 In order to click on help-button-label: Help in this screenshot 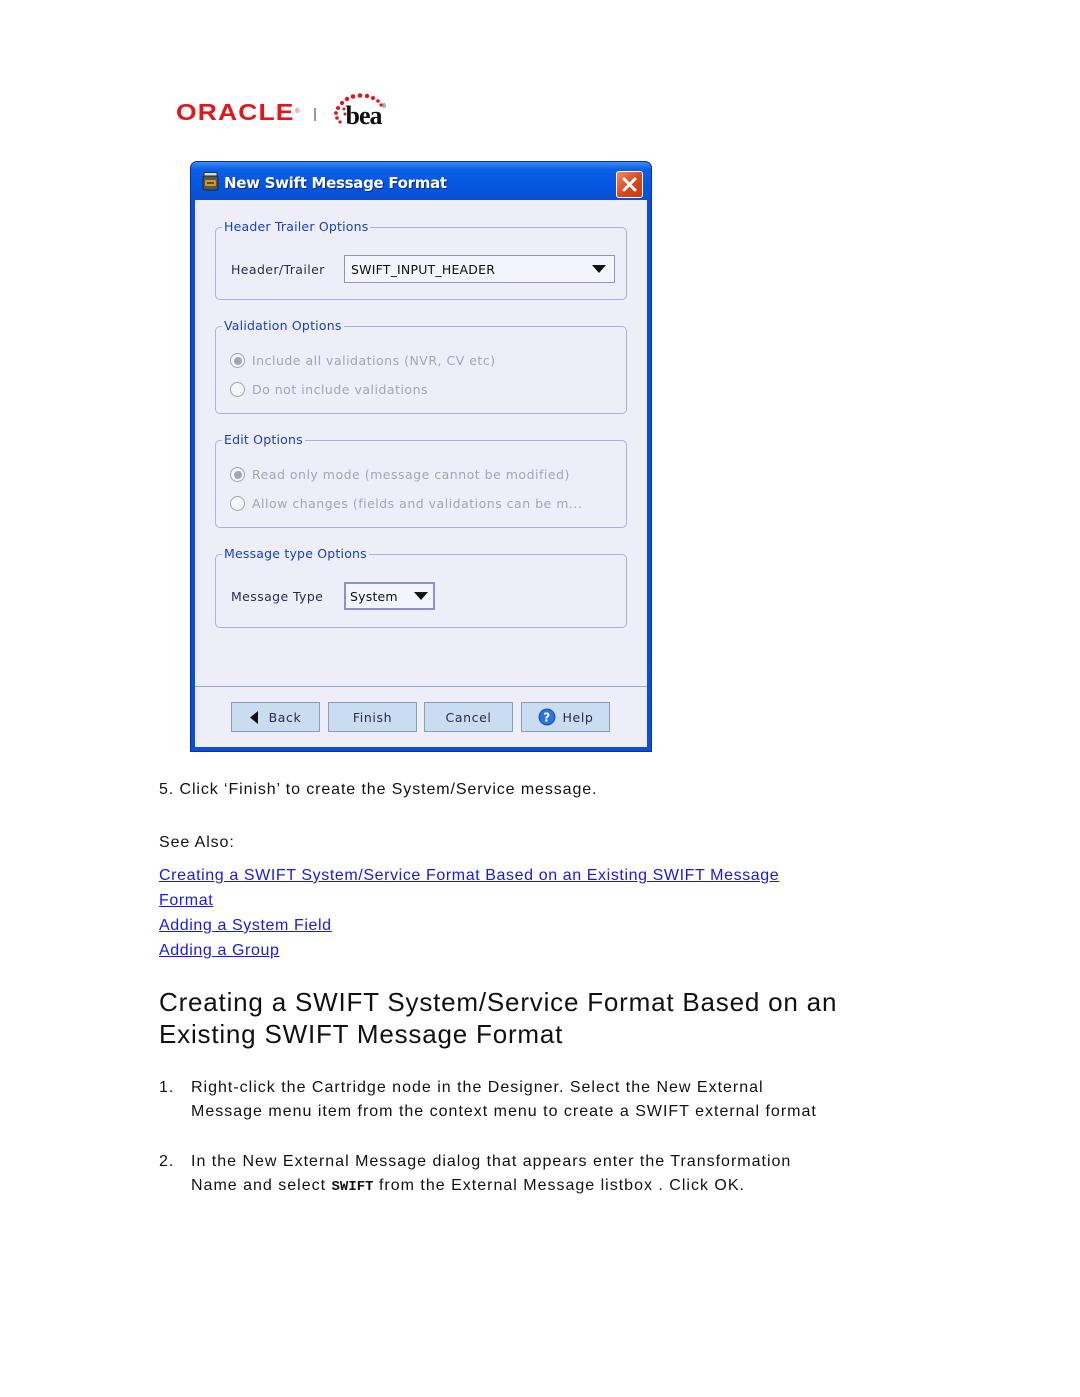, I will do `click(578, 717)`.